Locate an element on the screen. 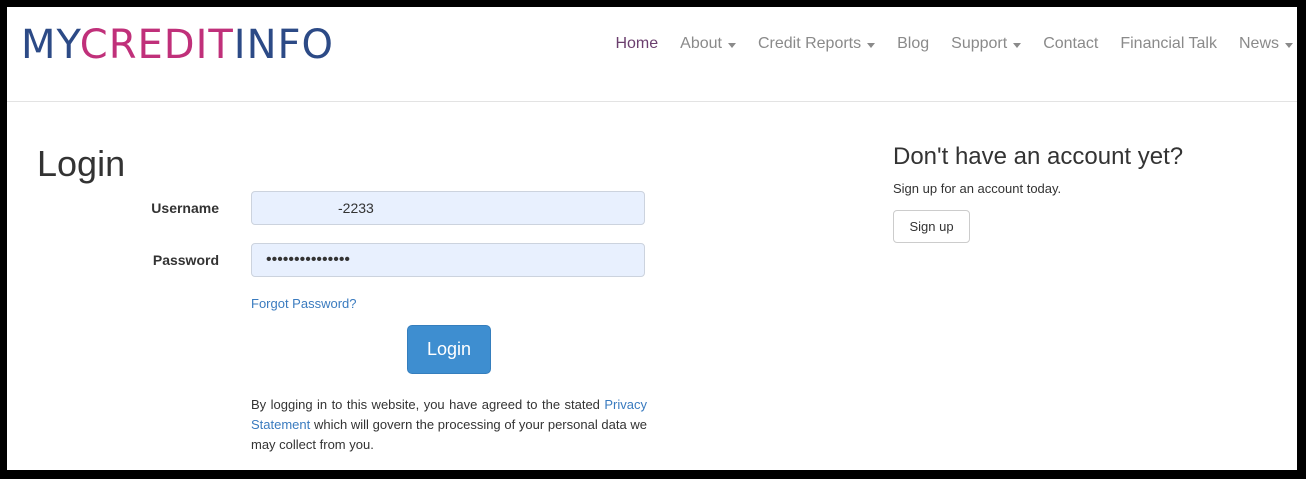 Image resolution: width=1306 pixels, height=479 pixels. nav-blog: Blog is located at coordinates (913, 44).